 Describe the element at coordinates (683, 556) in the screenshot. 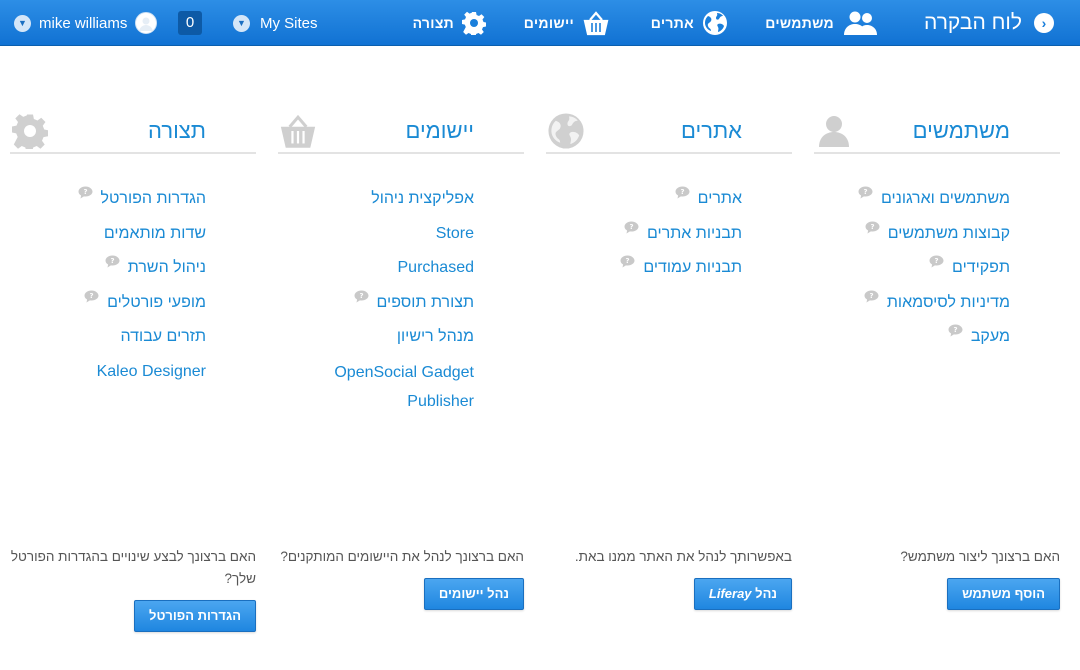

I see `sites-prompt: באפשרותך לנהל את האתר ממנו באת.` at that location.